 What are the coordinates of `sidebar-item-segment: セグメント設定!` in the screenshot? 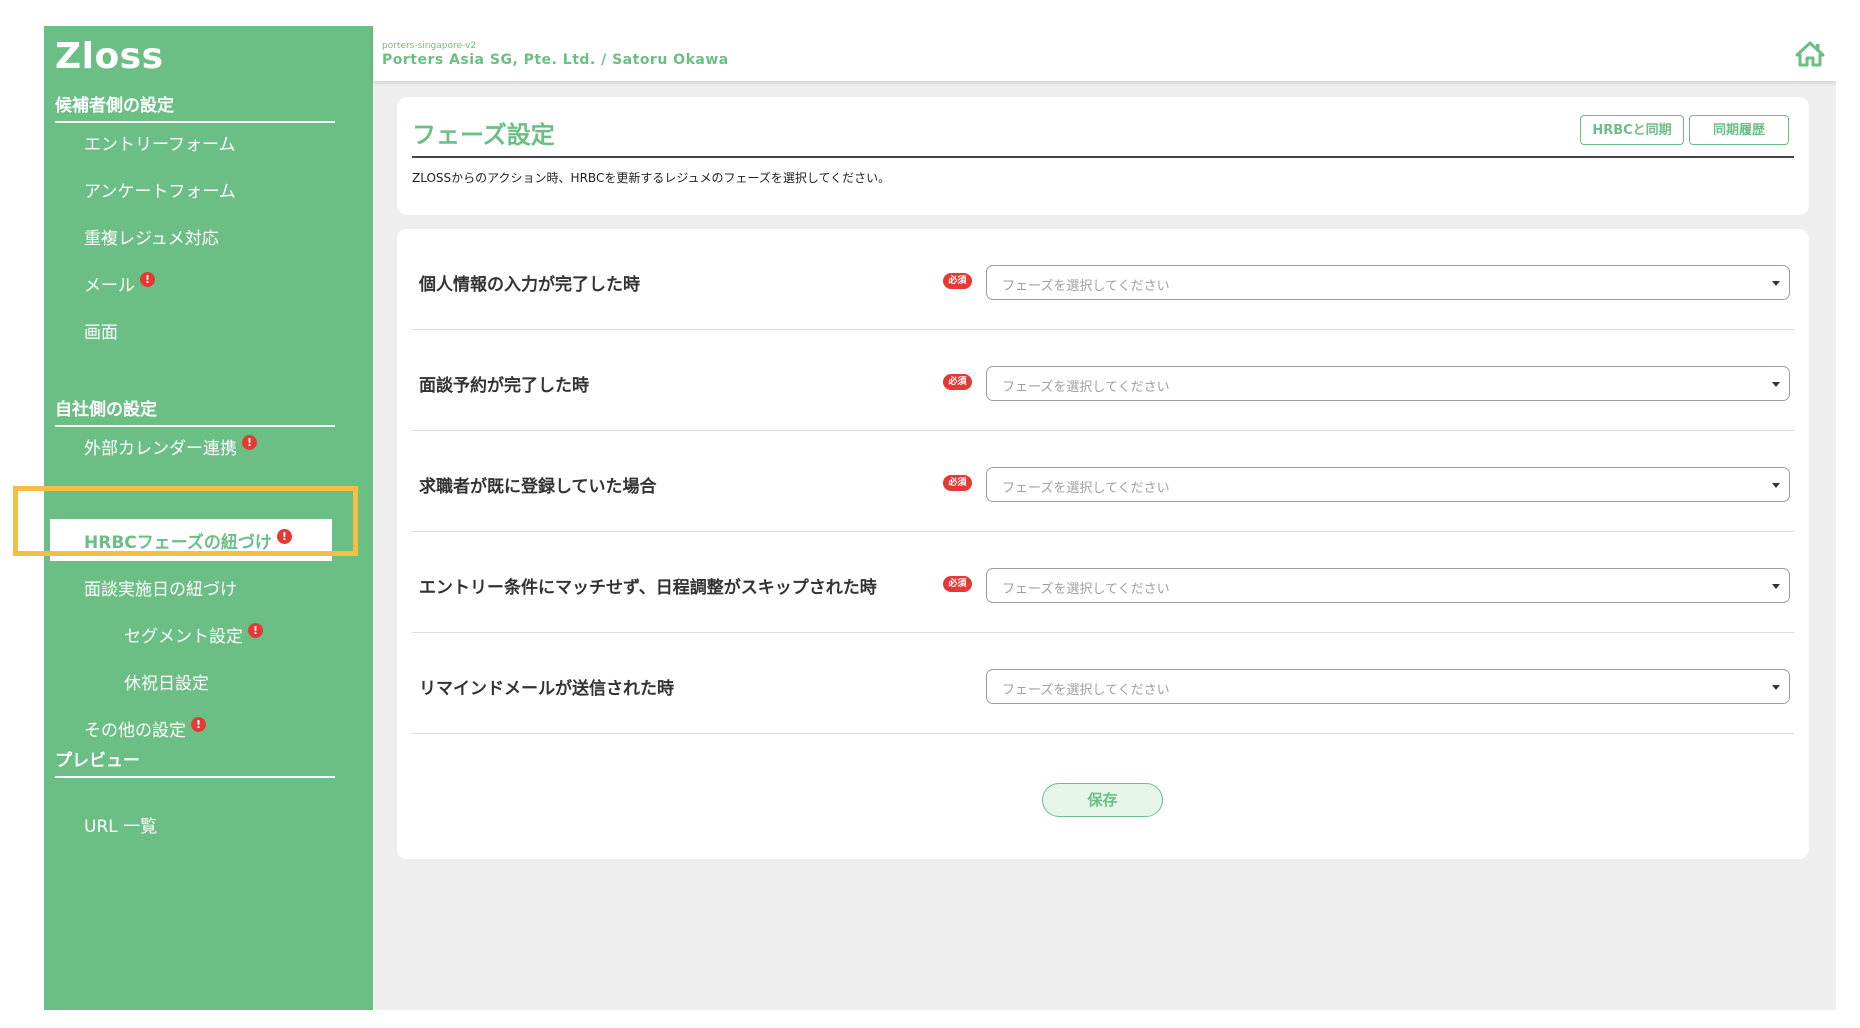 It's located at (193, 634).